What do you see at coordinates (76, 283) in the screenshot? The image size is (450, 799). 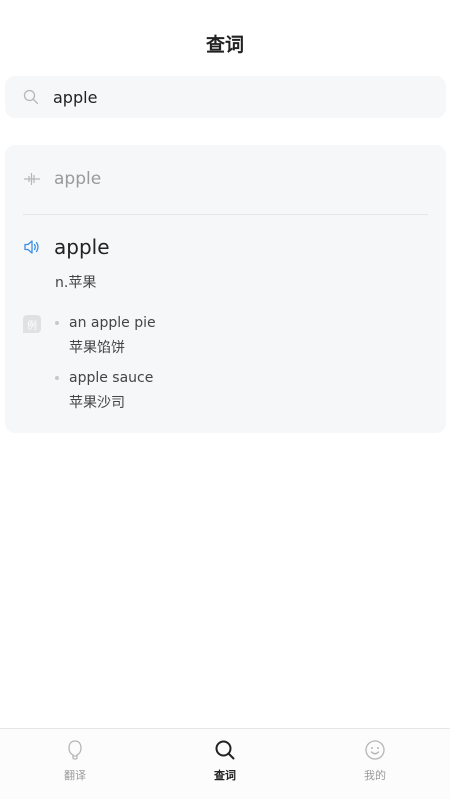 I see `definition: n.苹果` at bounding box center [76, 283].